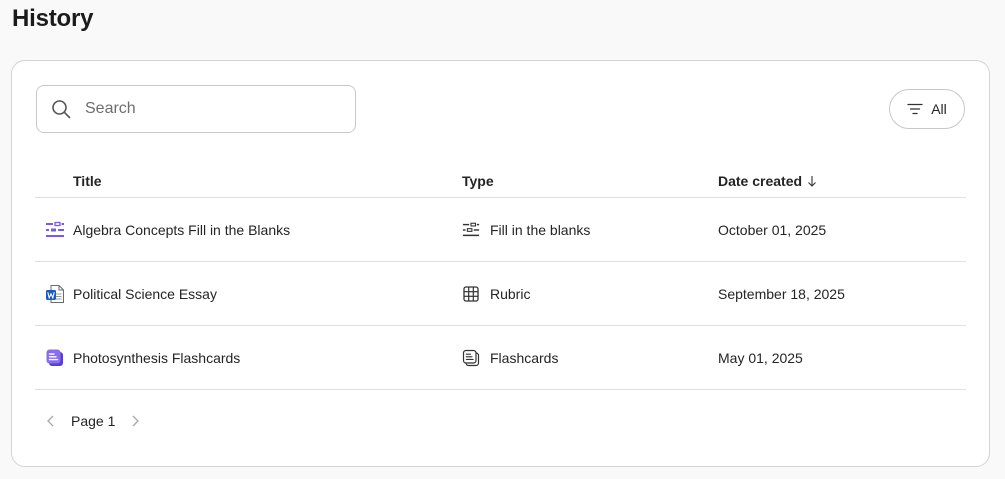  What do you see at coordinates (471, 230) in the screenshot?
I see `fill-blanks-type-icon` at bounding box center [471, 230].